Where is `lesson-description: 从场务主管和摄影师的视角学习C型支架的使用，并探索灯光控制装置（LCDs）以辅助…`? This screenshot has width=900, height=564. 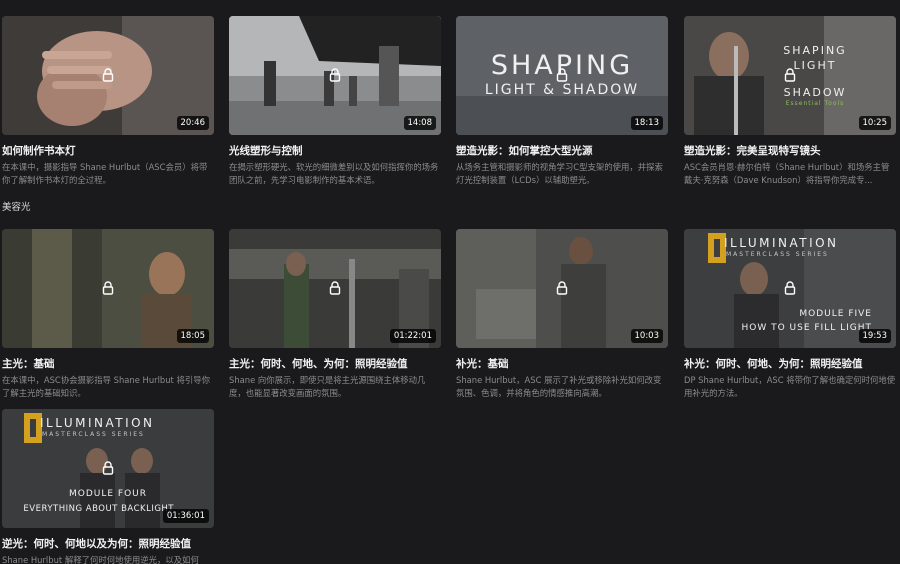
lesson-description: 从场务主管和摄影师的视角学习C型支架的使用，并探索灯光控制装置（LCDs）以辅助… is located at coordinates (559, 173).